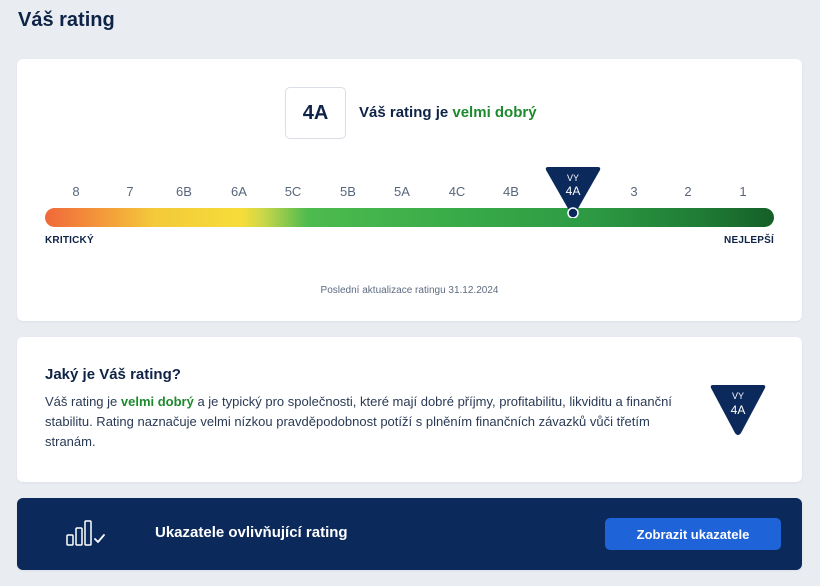 Image resolution: width=820 pixels, height=586 pixels. What do you see at coordinates (348, 191) in the screenshot?
I see `scale-label: 5B` at bounding box center [348, 191].